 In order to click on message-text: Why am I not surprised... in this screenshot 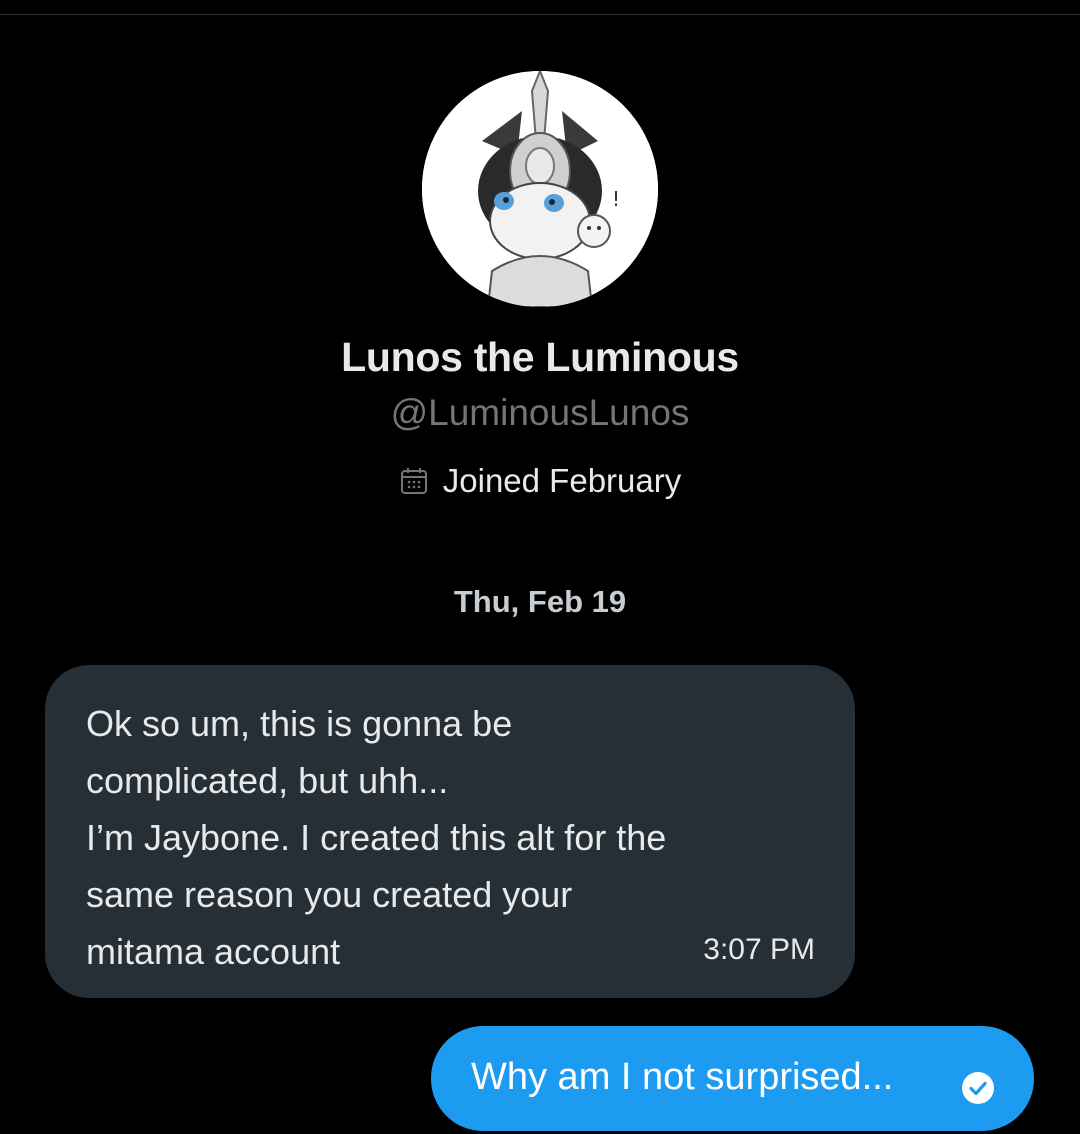, I will do `click(682, 1077)`.